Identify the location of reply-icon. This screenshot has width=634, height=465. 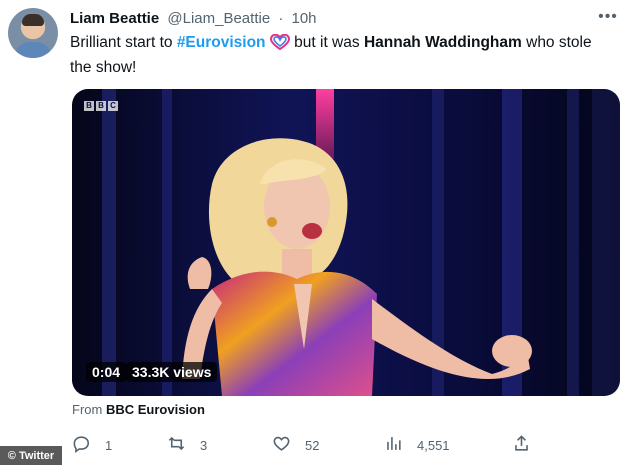
(81, 445).